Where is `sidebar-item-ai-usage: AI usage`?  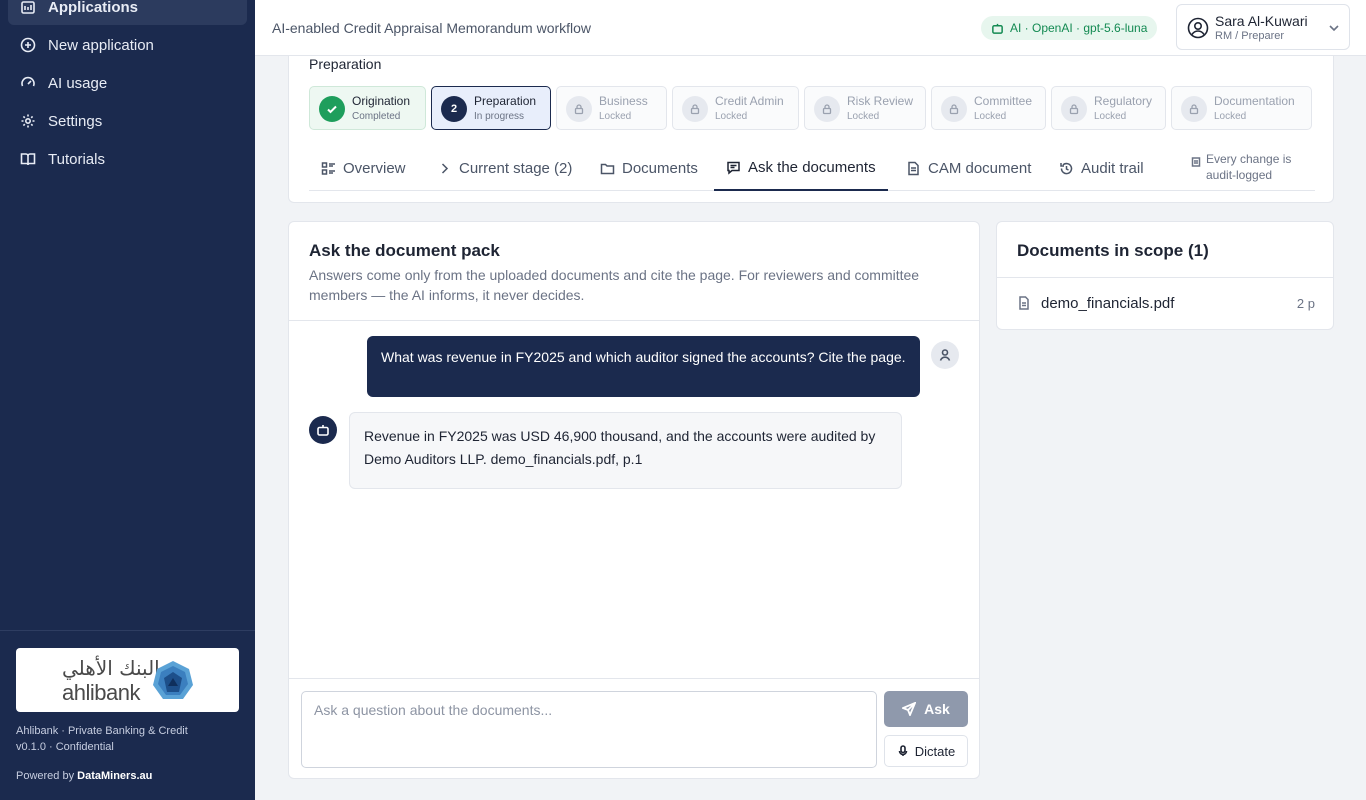 sidebar-item-ai-usage: AI usage is located at coordinates (127, 83).